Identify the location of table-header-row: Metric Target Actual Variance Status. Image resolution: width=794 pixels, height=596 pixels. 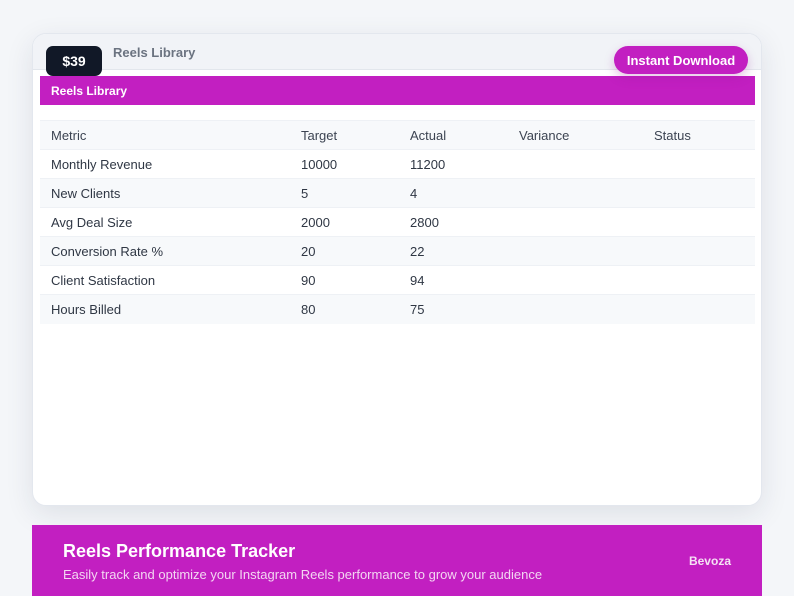
(397, 135).